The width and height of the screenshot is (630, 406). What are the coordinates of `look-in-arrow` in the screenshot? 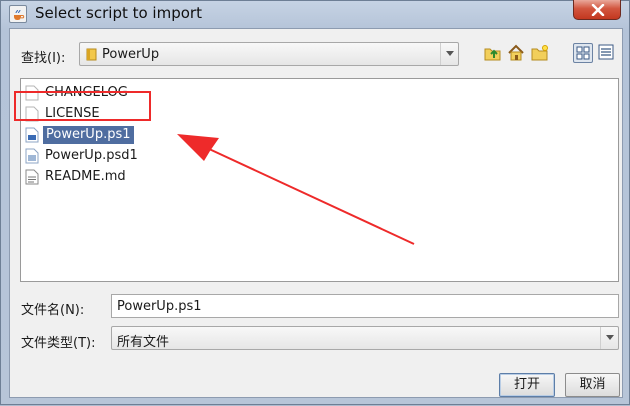 It's located at (449, 54).